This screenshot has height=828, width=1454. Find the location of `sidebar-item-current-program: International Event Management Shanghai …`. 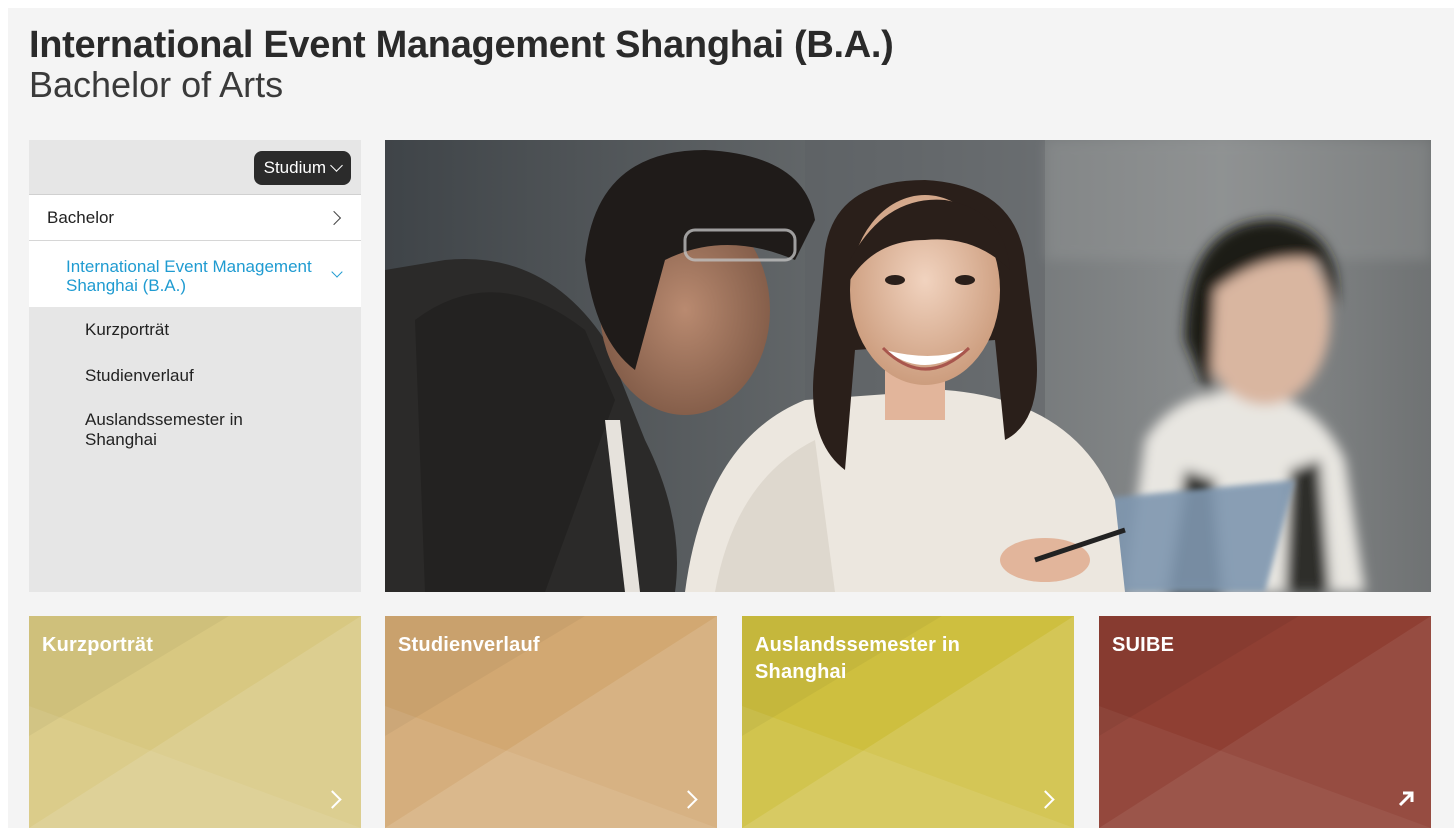

sidebar-item-current-program: International Event Management Shanghai … is located at coordinates (195, 274).